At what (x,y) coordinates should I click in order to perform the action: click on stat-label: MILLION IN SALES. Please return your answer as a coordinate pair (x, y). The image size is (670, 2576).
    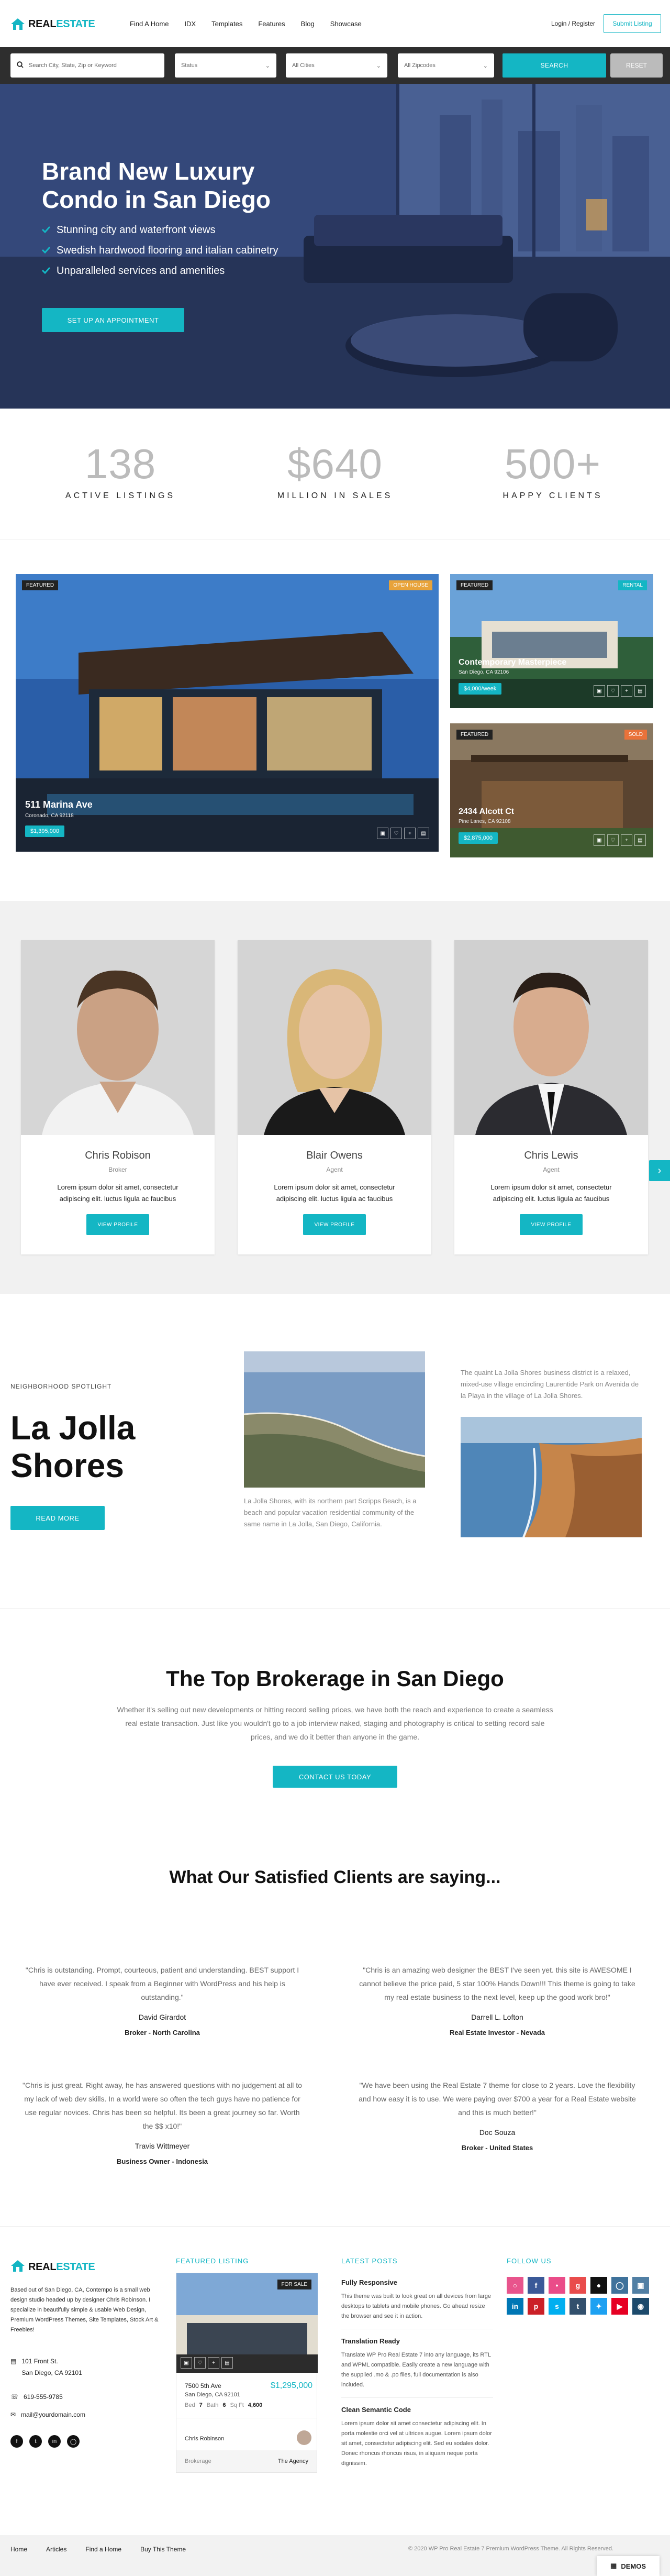
    Looking at the image, I should click on (335, 495).